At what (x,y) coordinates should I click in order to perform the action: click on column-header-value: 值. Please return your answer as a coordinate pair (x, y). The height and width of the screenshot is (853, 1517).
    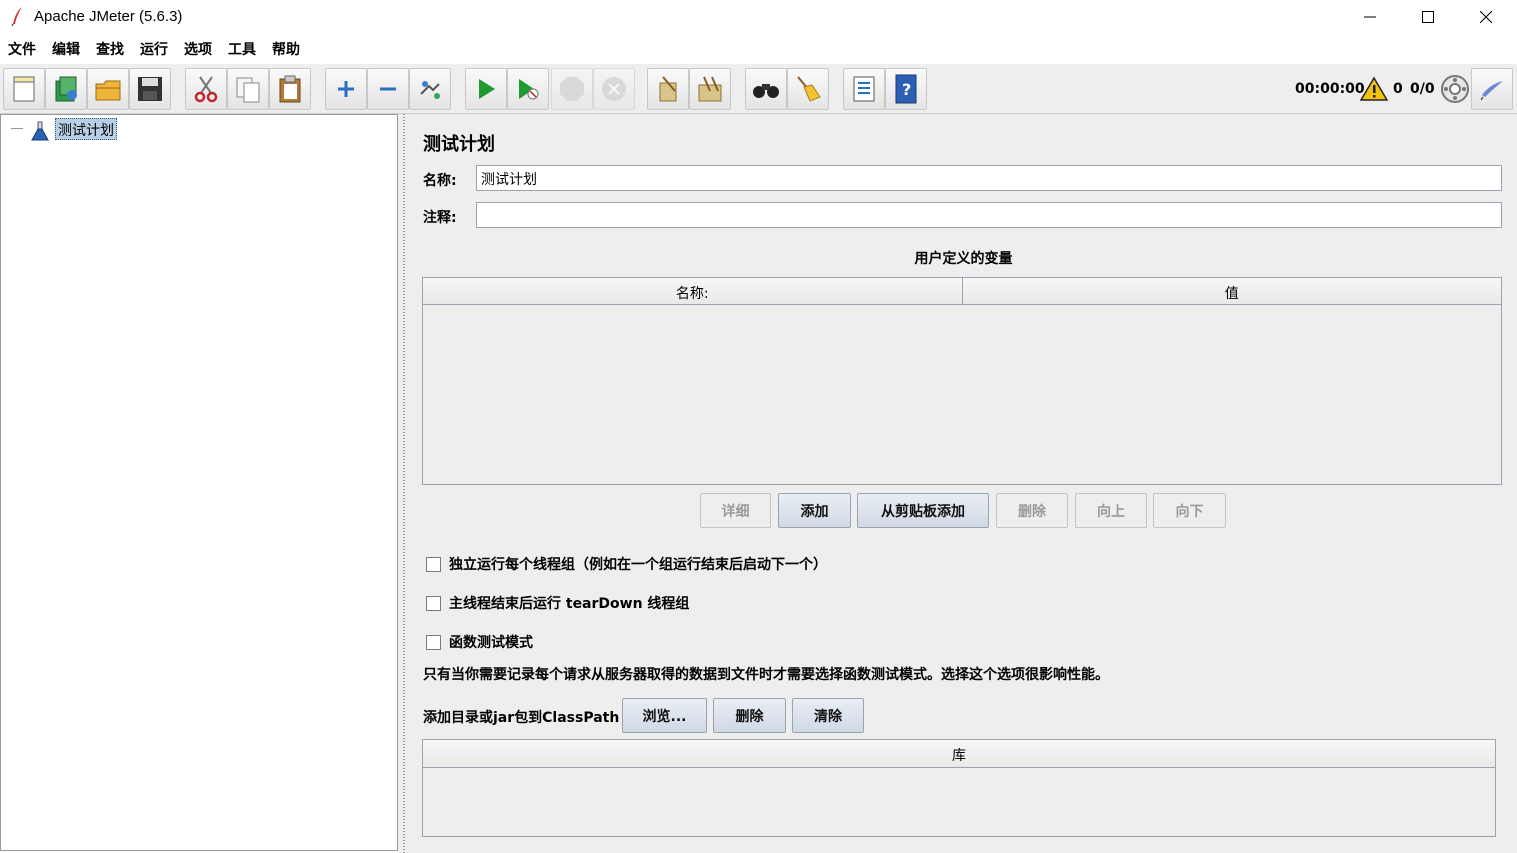
    Looking at the image, I should click on (1231, 291).